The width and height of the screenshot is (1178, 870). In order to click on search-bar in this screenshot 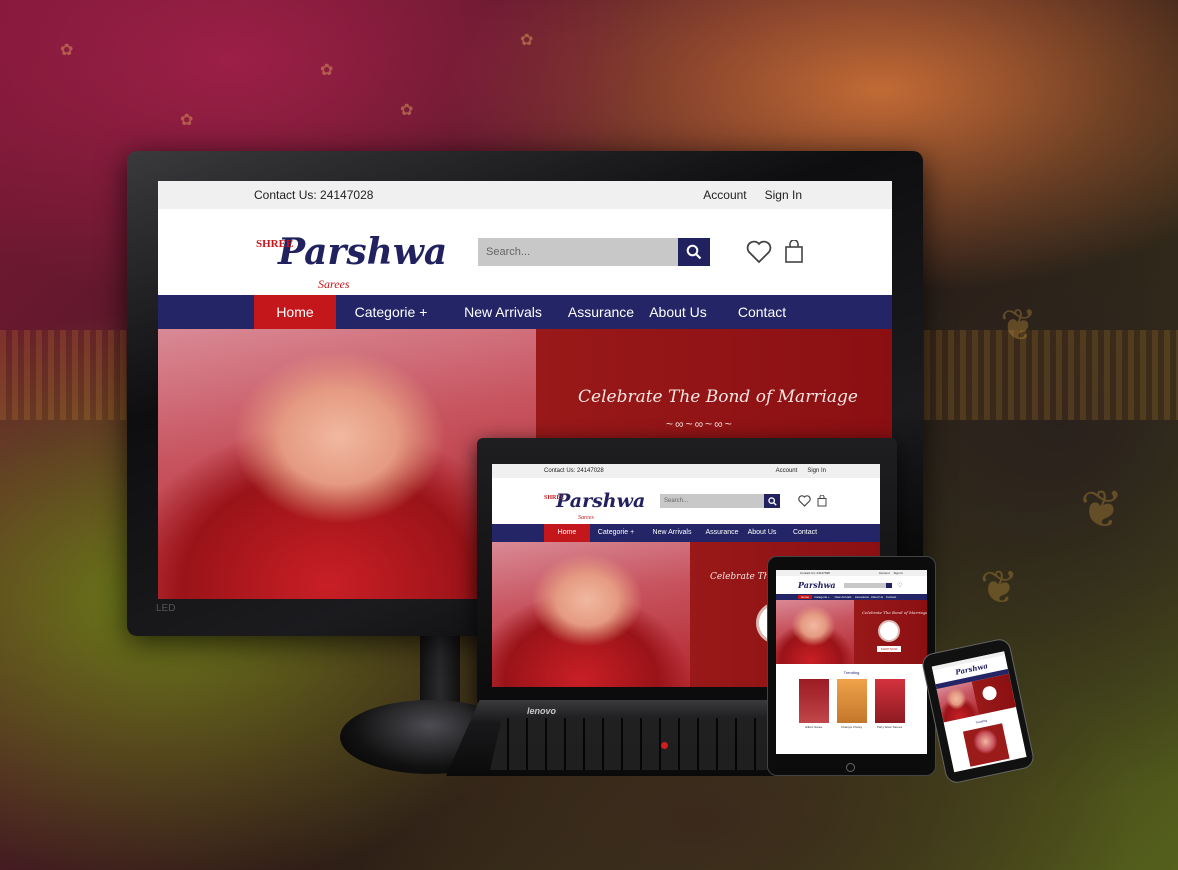, I will do `click(868, 585)`.